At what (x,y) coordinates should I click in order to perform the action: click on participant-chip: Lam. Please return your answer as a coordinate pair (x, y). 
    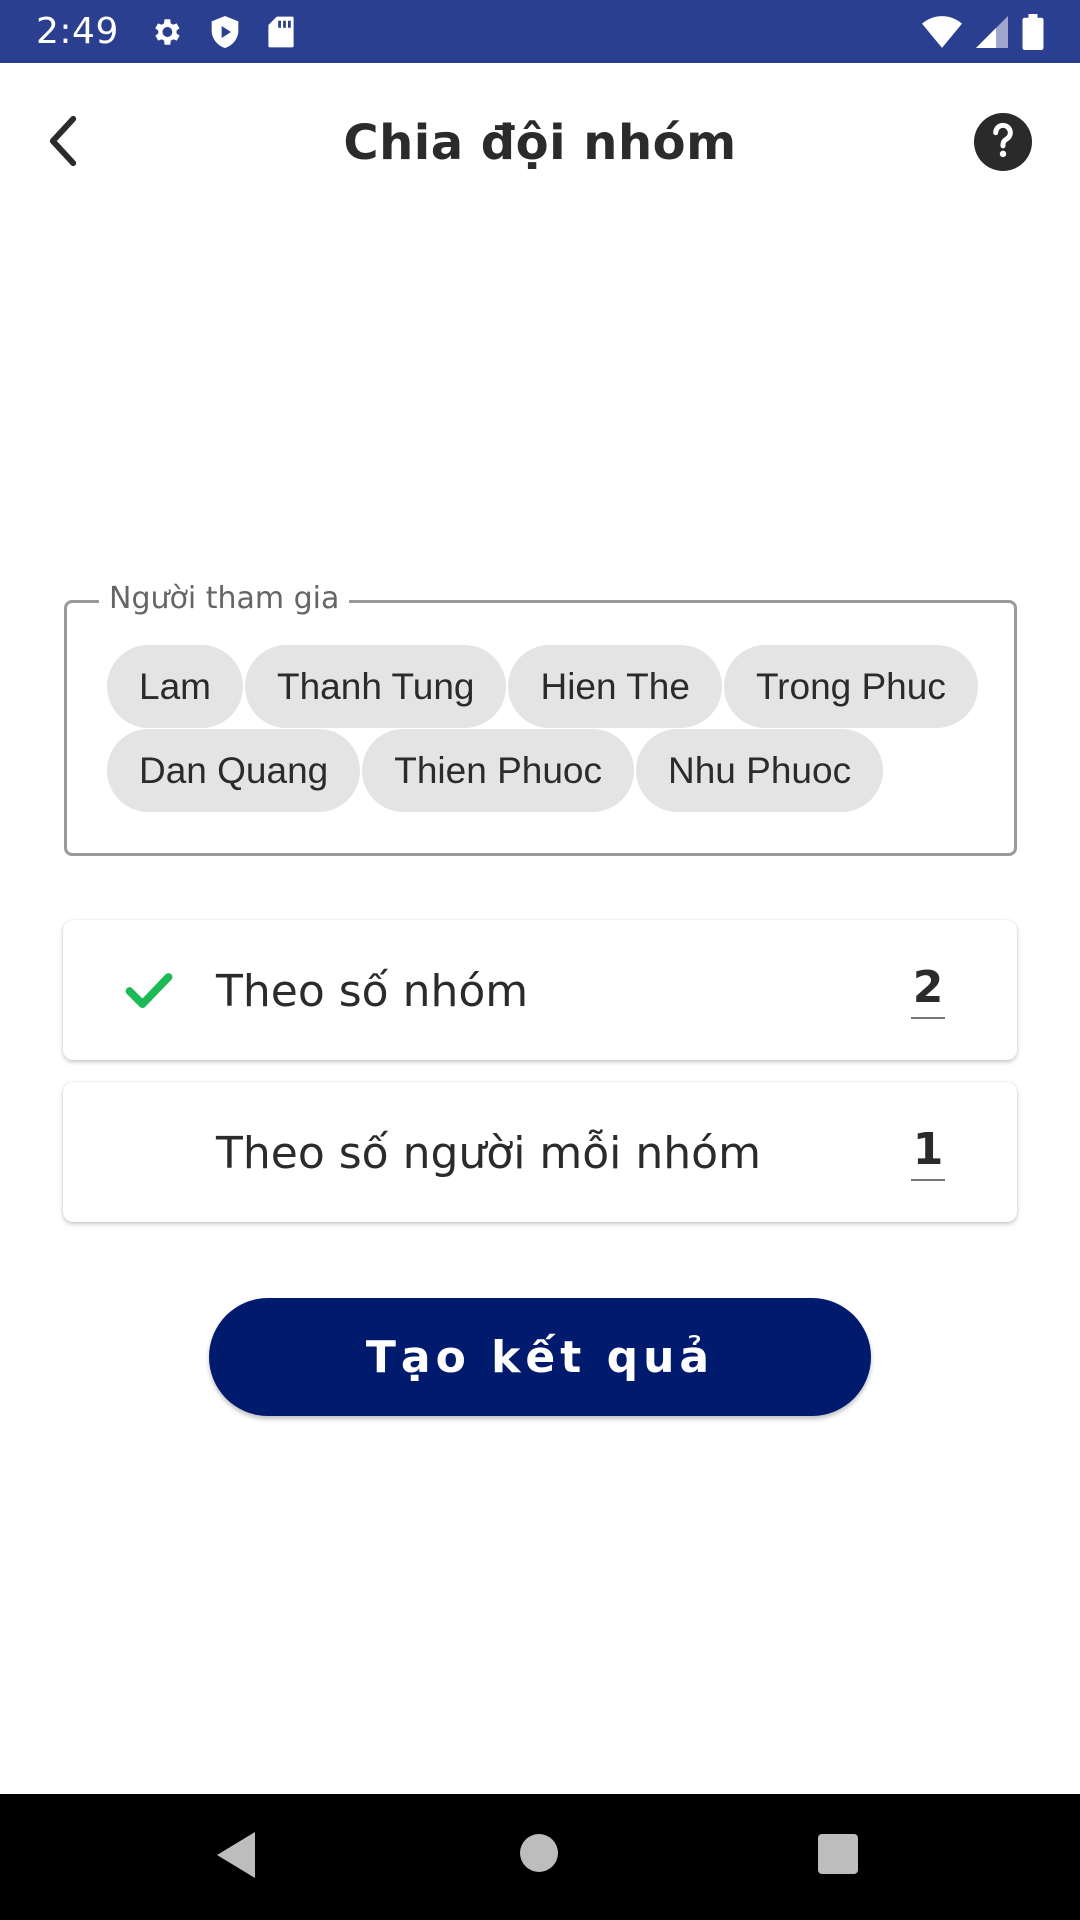
    Looking at the image, I should click on (175, 686).